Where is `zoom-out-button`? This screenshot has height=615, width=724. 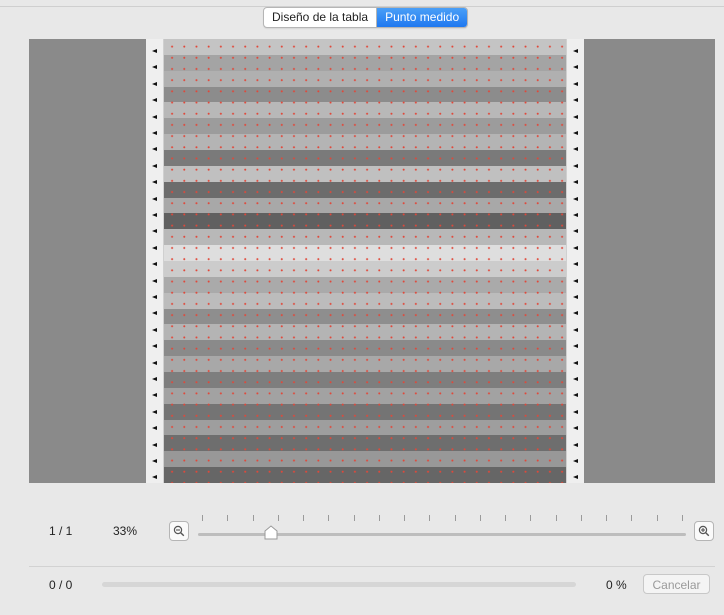
zoom-out-button is located at coordinates (179, 531).